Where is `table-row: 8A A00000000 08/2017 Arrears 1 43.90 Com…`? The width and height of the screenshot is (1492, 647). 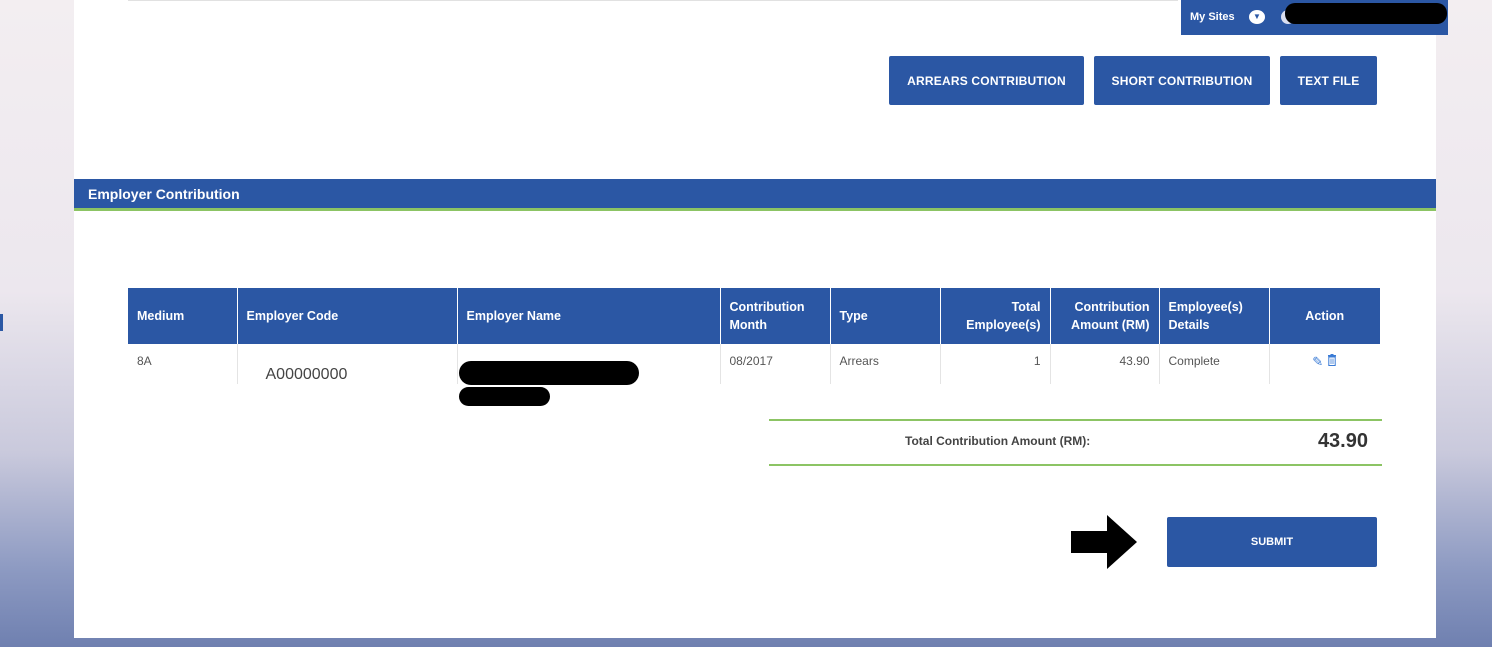
table-row: 8A A00000000 08/2017 Arrears 1 43.90 Com… is located at coordinates (754, 364).